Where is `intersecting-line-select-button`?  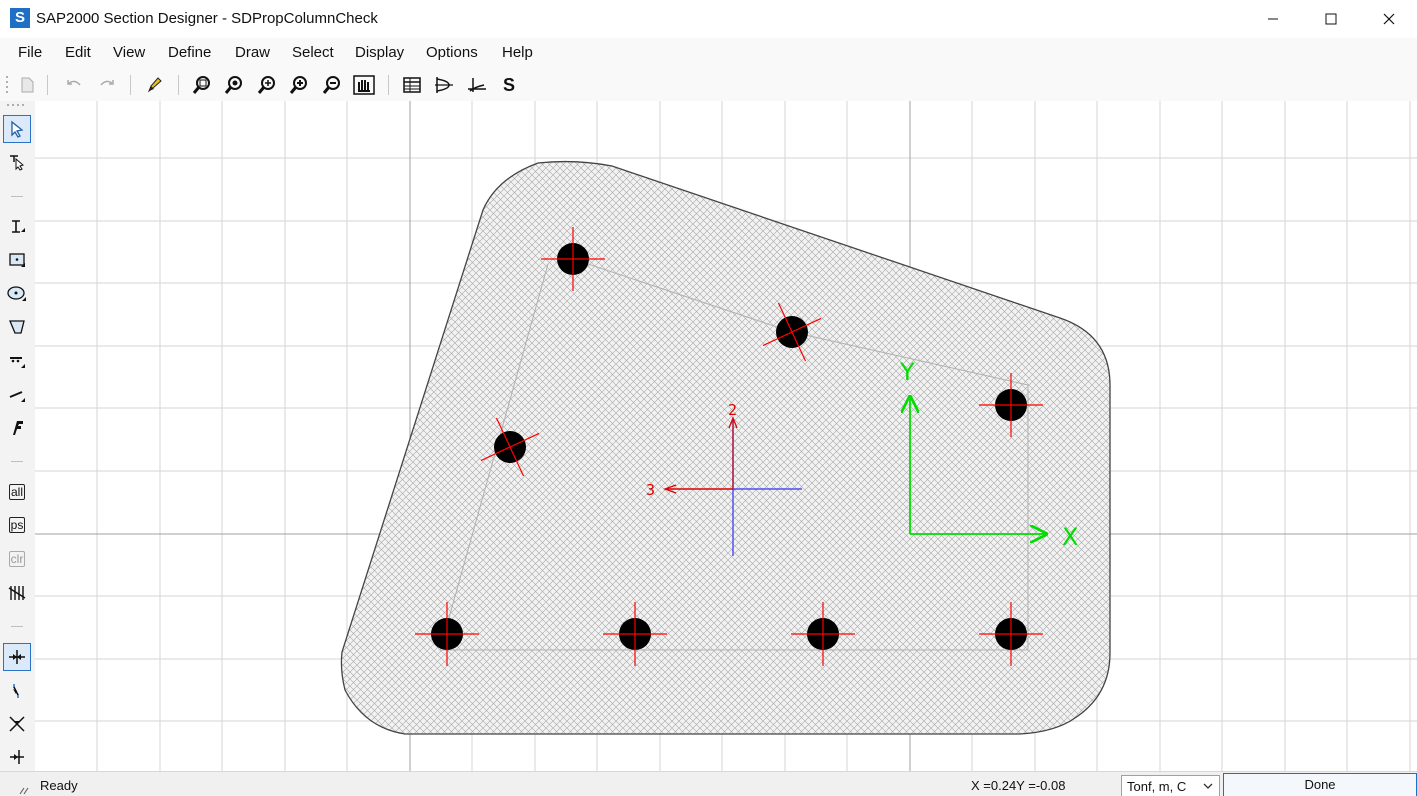 intersecting-line-select-button is located at coordinates (17, 593).